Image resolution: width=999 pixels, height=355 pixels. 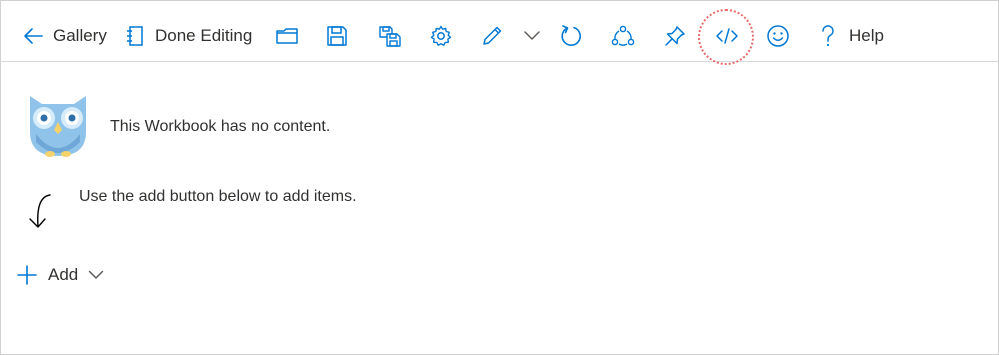 I want to click on pin-icon, so click(x=675, y=36).